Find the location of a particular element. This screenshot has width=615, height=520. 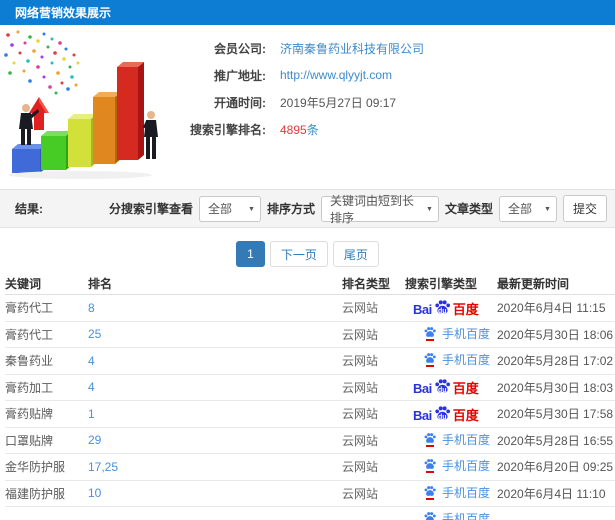

rank-count-suffix: 条 is located at coordinates (312, 129).